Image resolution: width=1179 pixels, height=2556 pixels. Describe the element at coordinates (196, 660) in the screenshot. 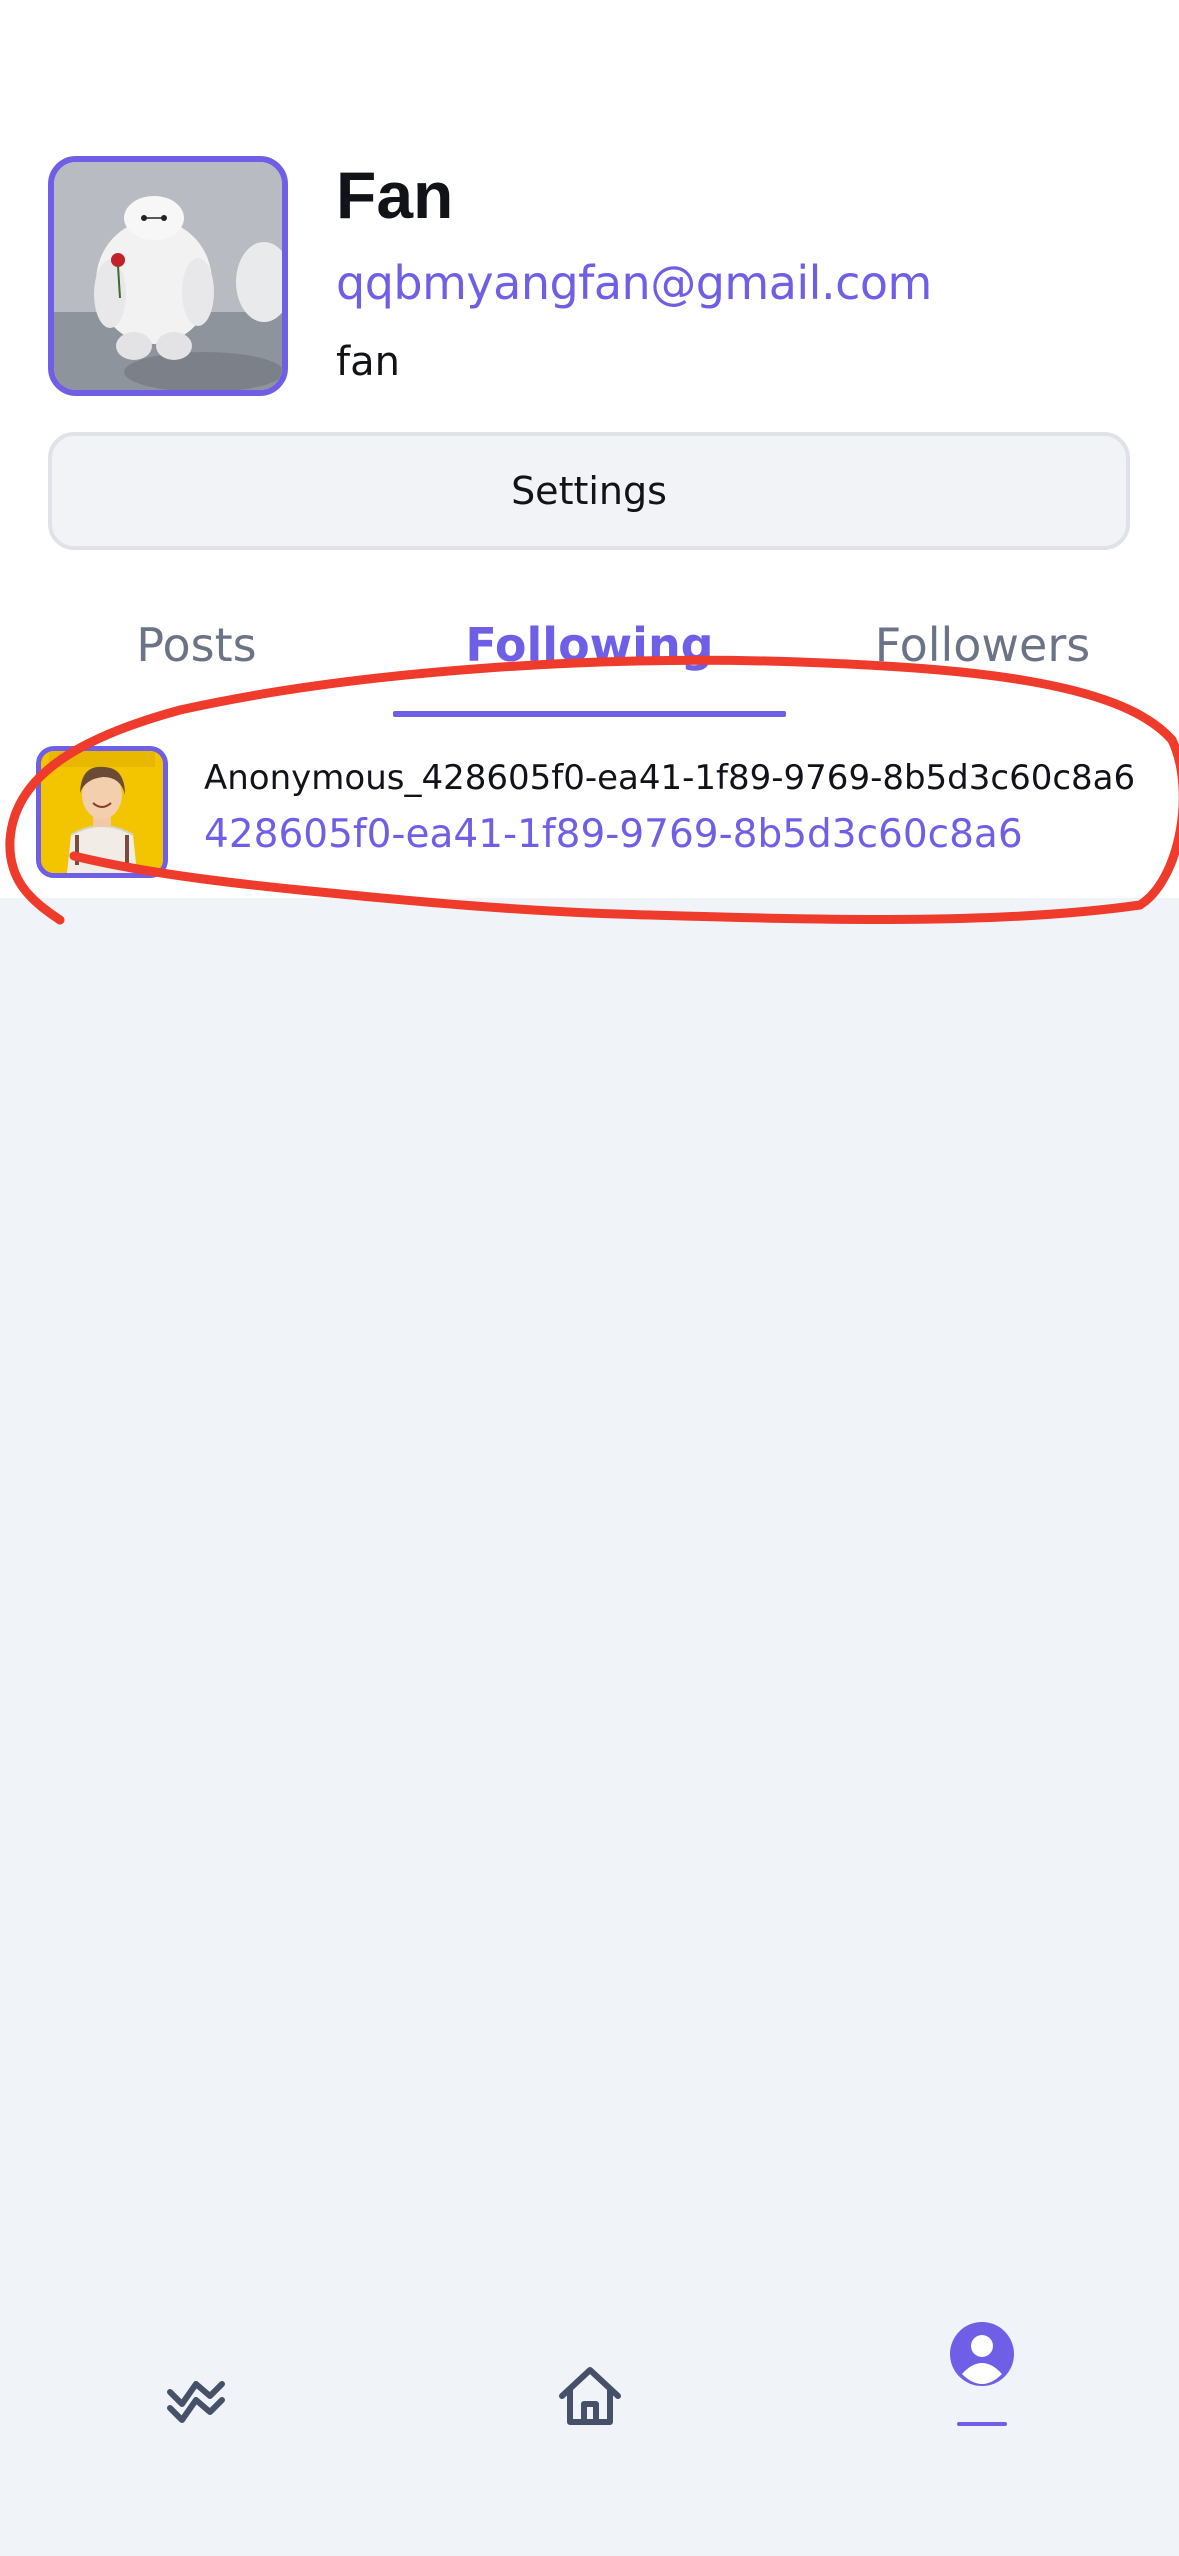

I see `tab-posts: Posts` at that location.